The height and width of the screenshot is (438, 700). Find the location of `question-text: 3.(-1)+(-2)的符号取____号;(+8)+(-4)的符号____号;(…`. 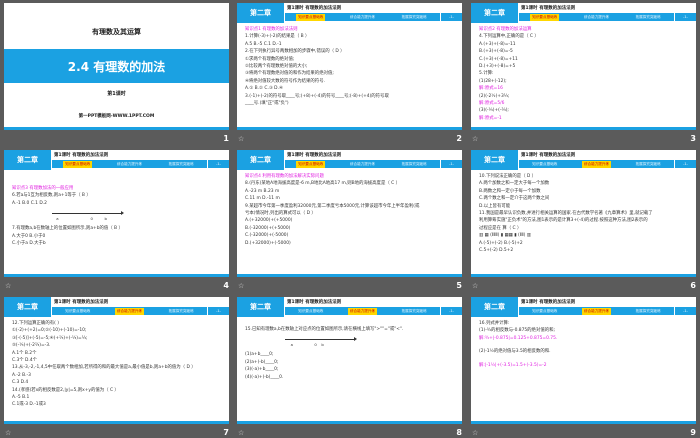

question-text: 3.(-1)+(-2)的符号取____号;(+8)+(-4)的符号____号;(… is located at coordinates (317, 96).